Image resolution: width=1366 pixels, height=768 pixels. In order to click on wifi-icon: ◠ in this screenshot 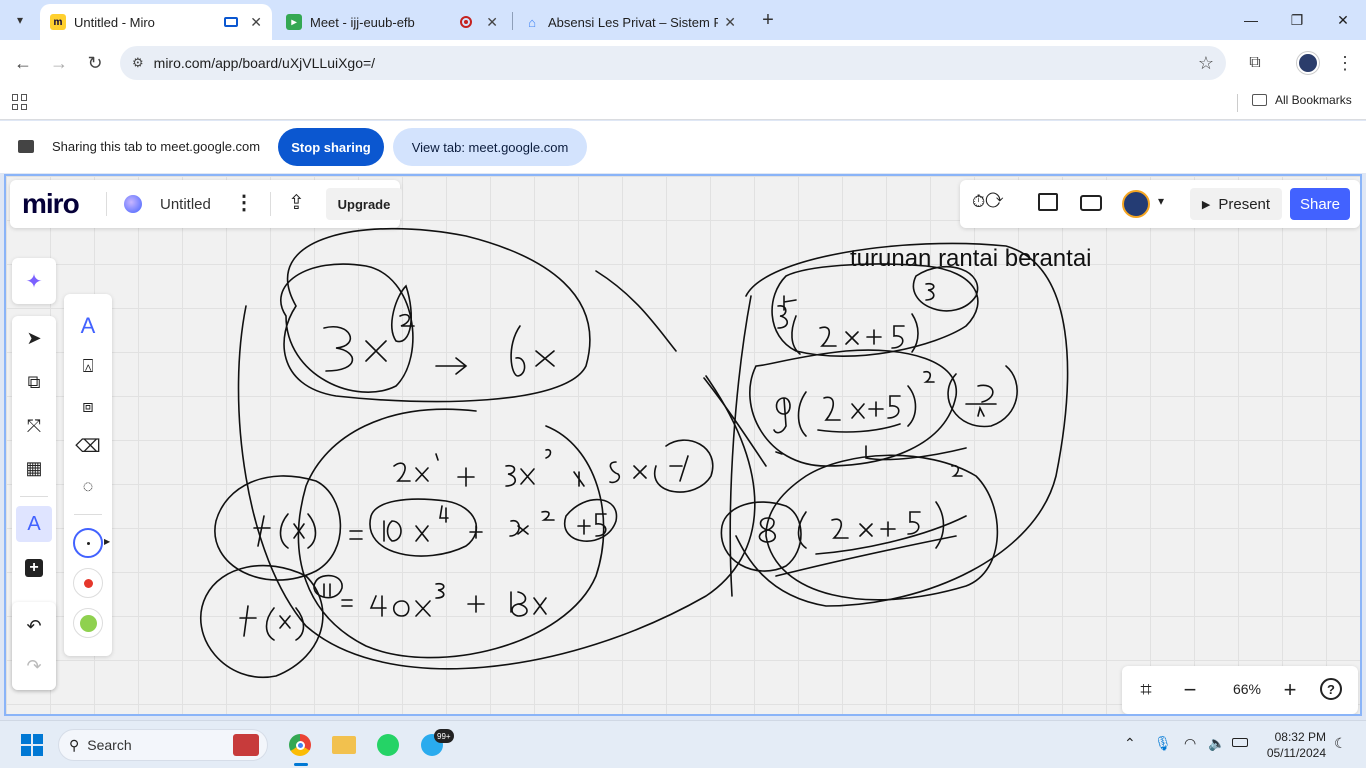, I will do `click(1190, 743)`.